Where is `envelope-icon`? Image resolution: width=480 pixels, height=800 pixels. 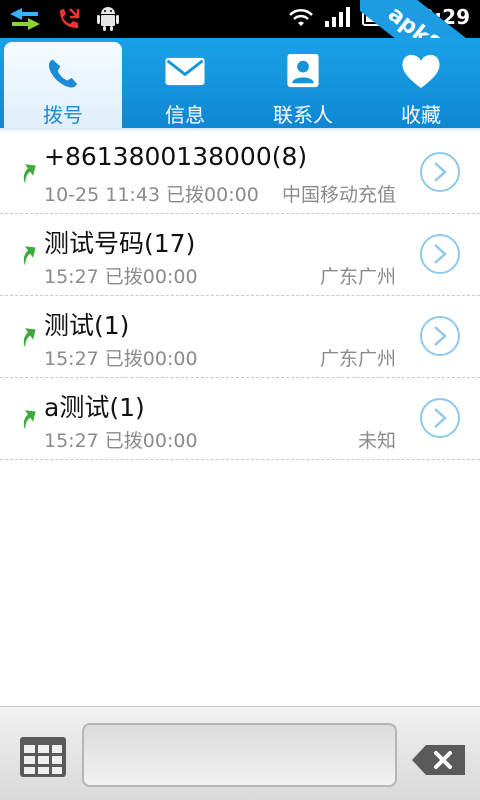
envelope-icon is located at coordinates (185, 71).